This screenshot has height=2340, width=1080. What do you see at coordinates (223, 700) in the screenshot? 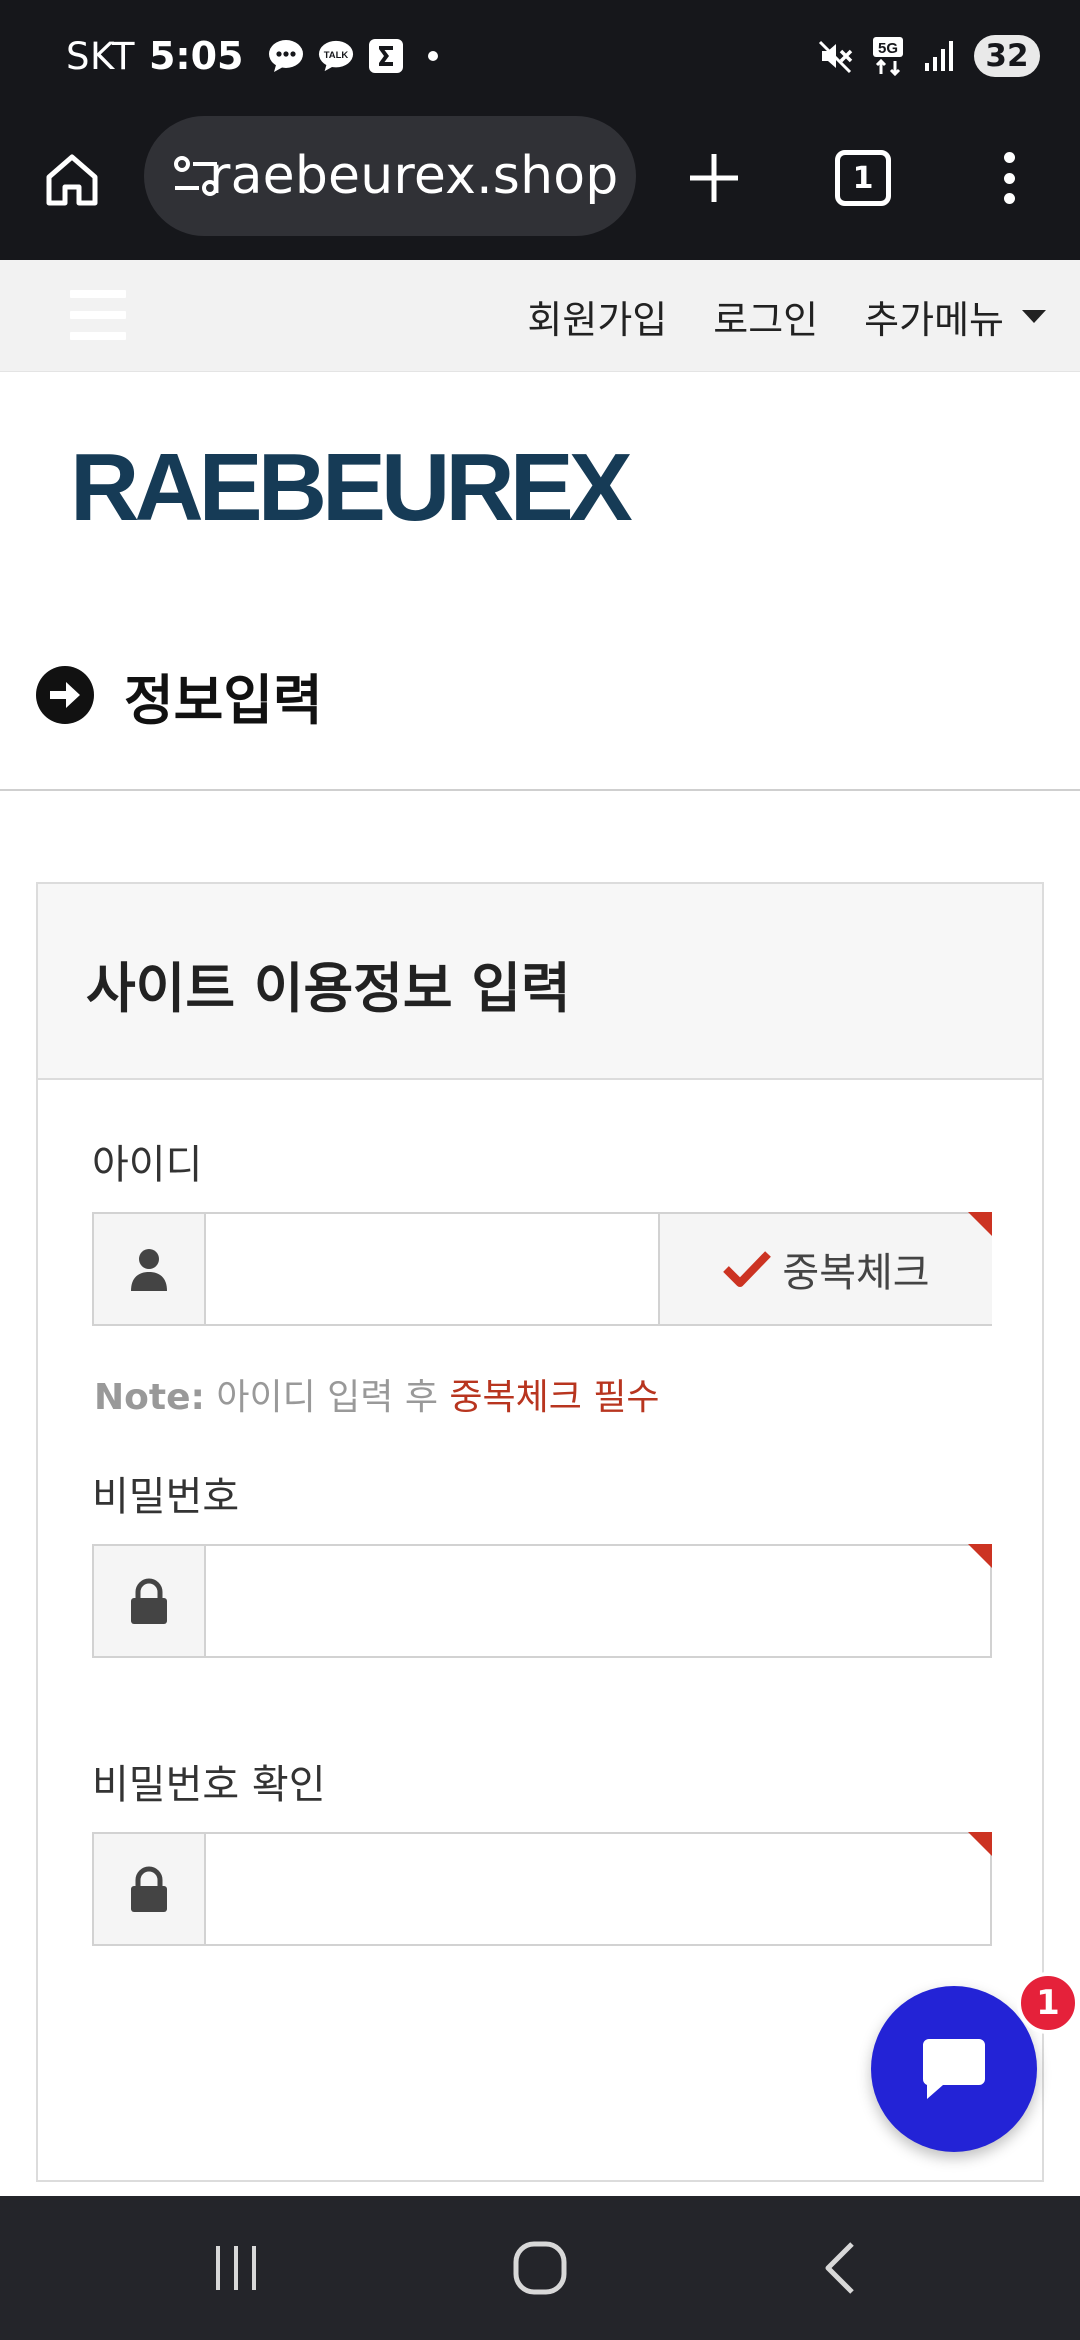
I see `section-title: 정보입력` at bounding box center [223, 700].